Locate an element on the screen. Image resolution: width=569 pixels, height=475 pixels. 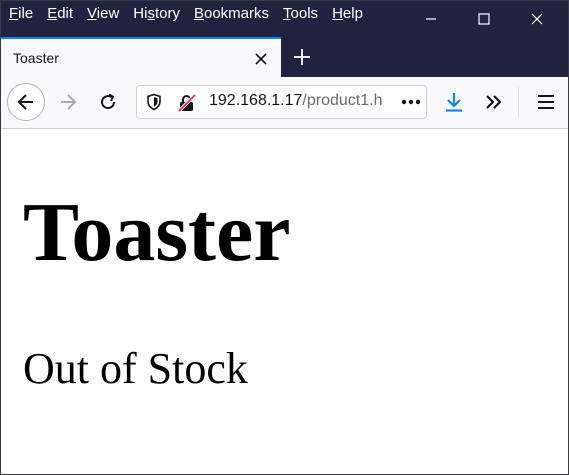
menu-view: View is located at coordinates (103, 13).